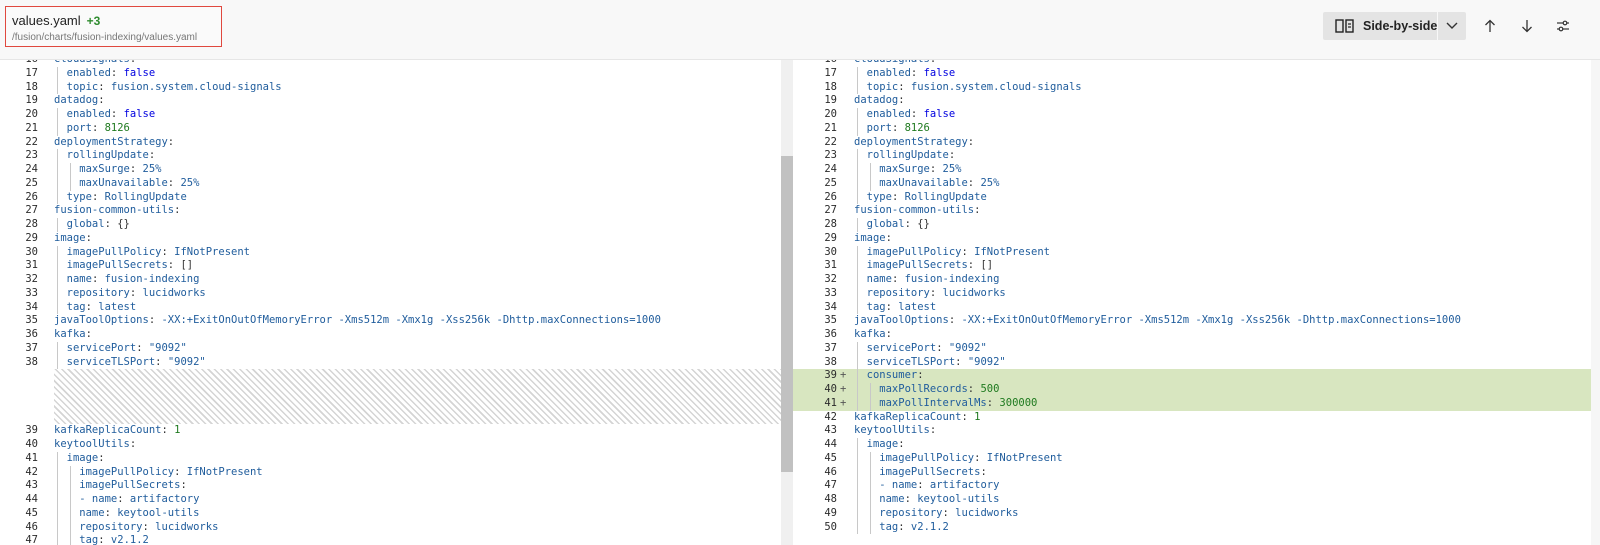 The image size is (1600, 545). What do you see at coordinates (1196, 486) in the screenshot?
I see `code-line: 47 - name: artifactory` at bounding box center [1196, 486].